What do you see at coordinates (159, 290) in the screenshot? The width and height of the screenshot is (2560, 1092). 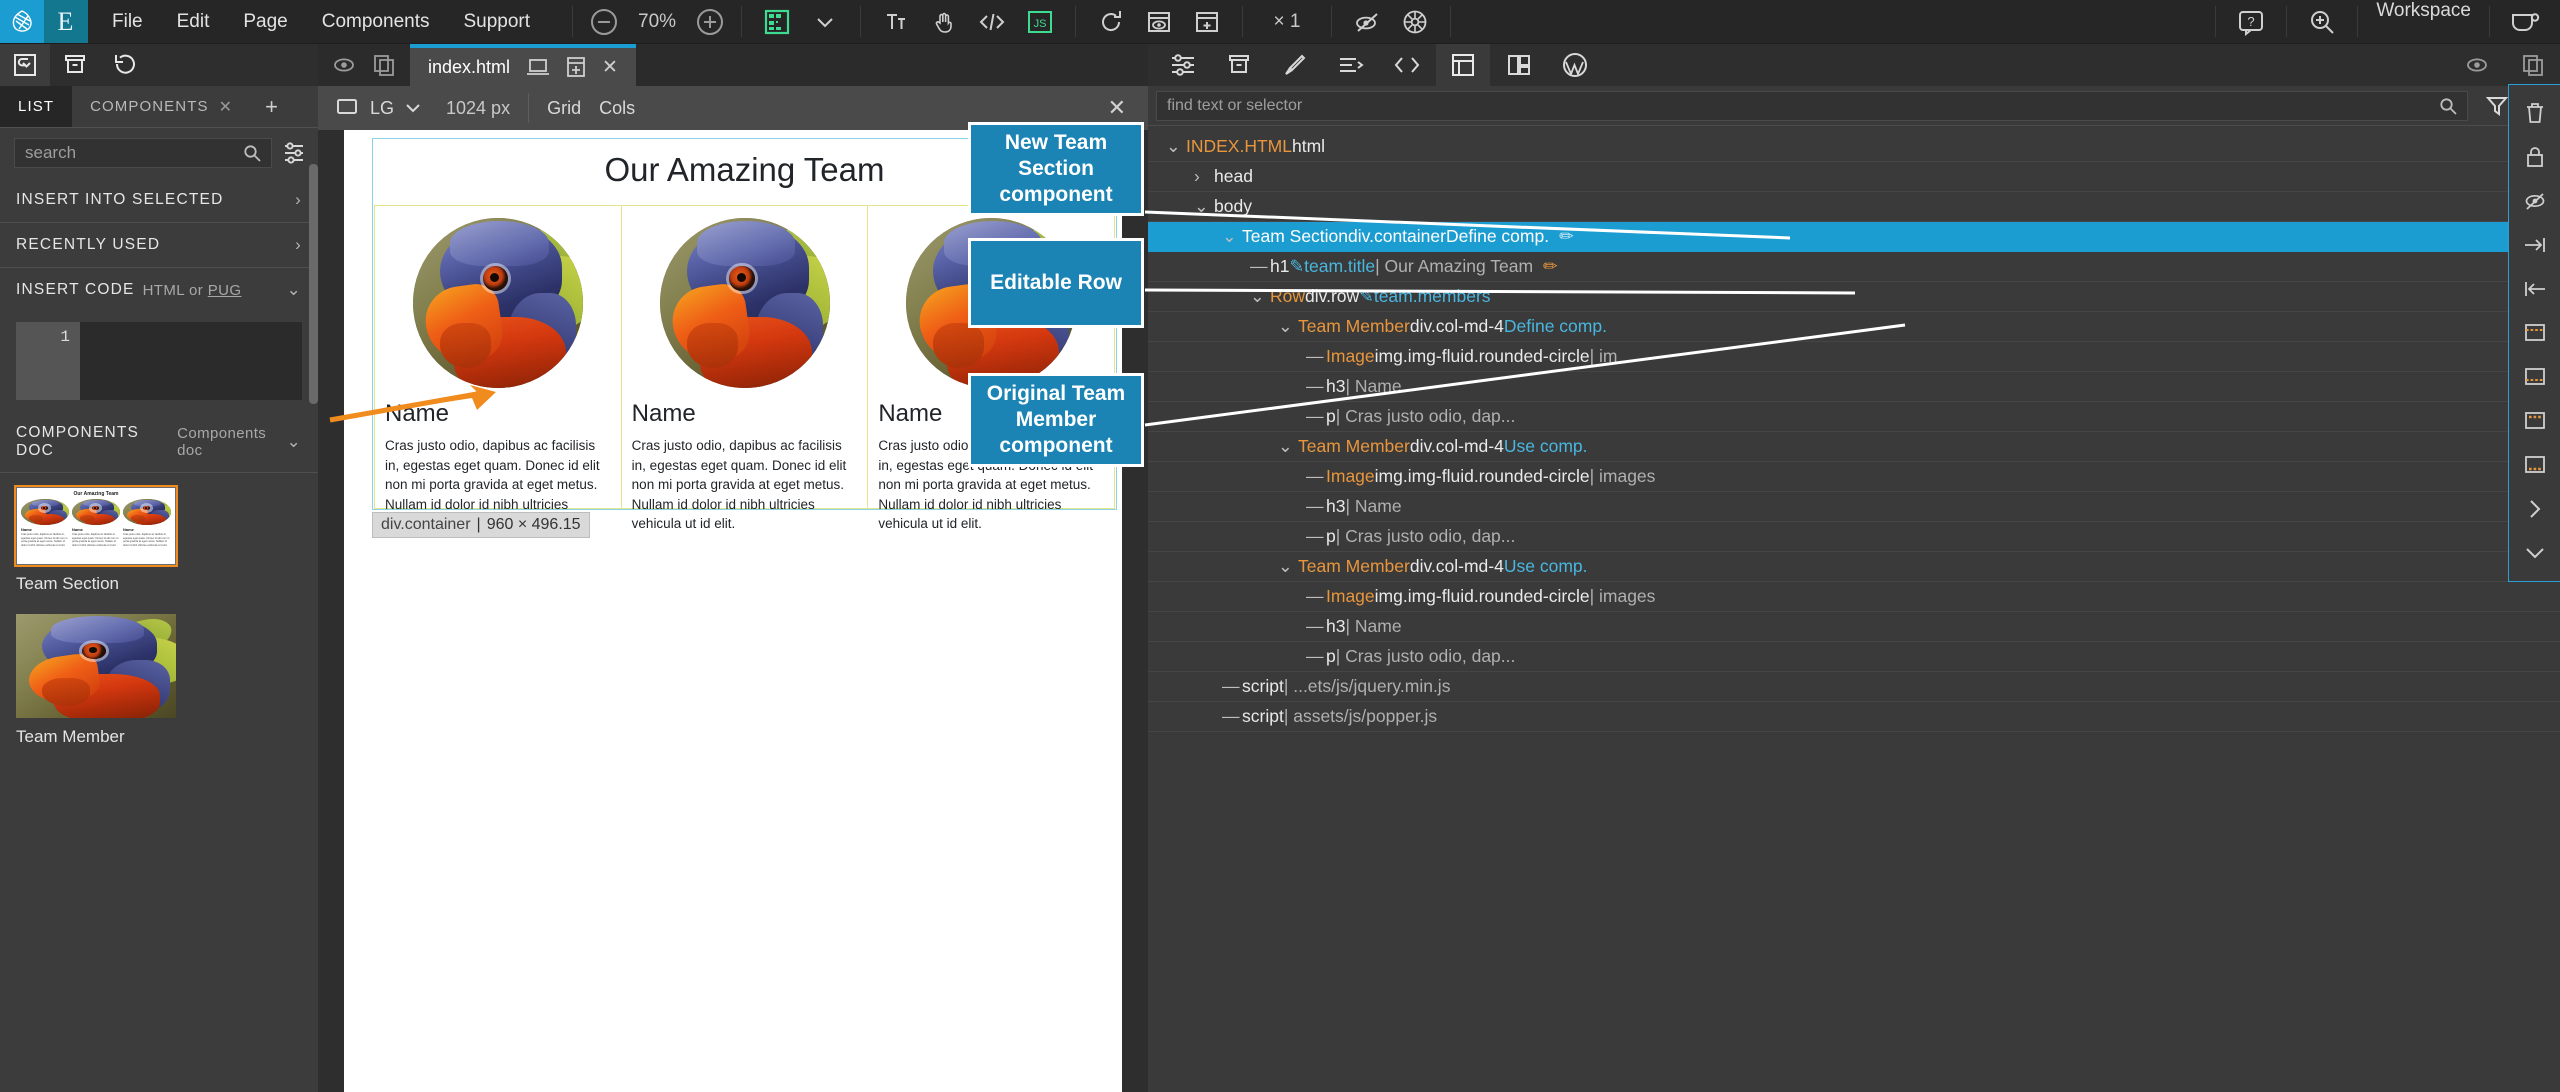 I see `section-insert-code: INSERT CODE HTML or PUG ⌄` at bounding box center [159, 290].